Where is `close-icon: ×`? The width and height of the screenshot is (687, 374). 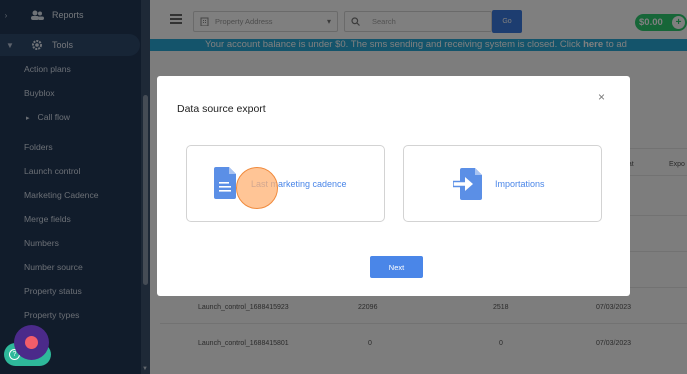
close-icon: × is located at coordinates (601, 97).